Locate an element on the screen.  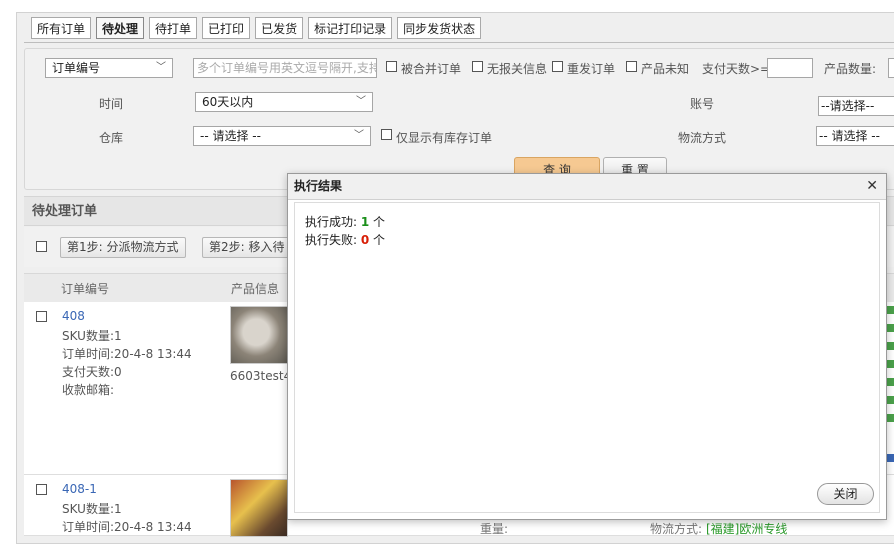
pay-days-input is located at coordinates (790, 68).